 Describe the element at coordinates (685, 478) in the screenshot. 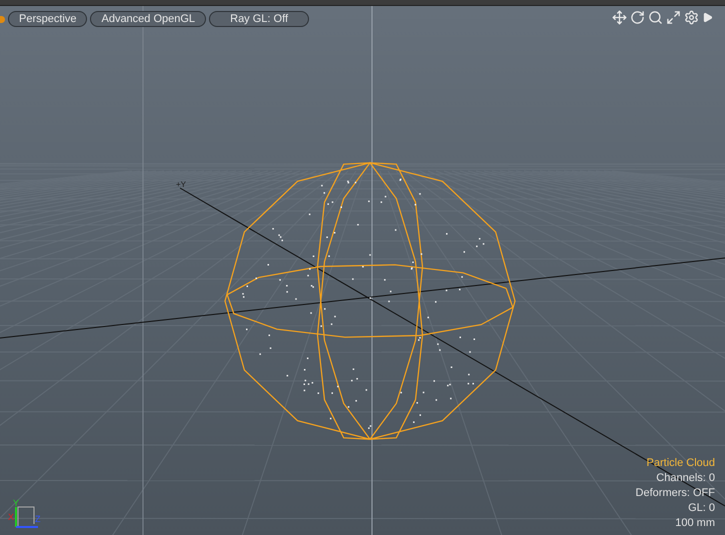

I see `info-text: Channels: 0` at that location.